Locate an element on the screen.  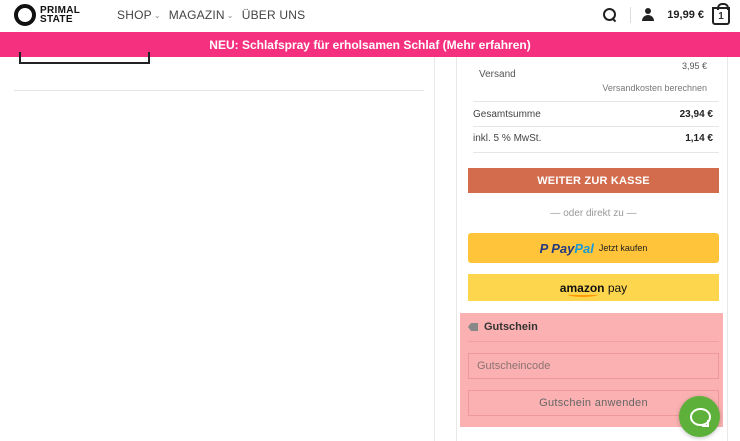
tag-icon is located at coordinates (473, 327).